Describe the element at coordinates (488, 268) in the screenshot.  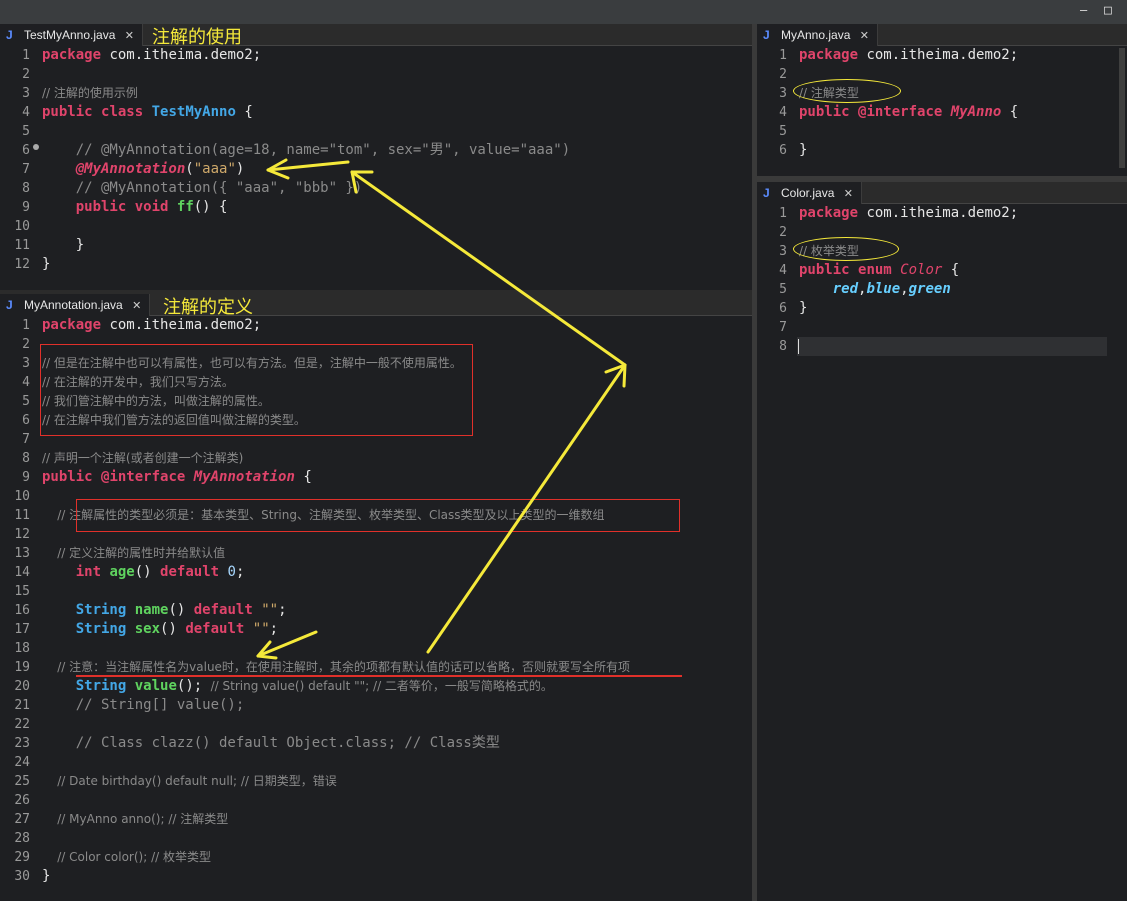
I see `arrow-diagonal-up` at that location.